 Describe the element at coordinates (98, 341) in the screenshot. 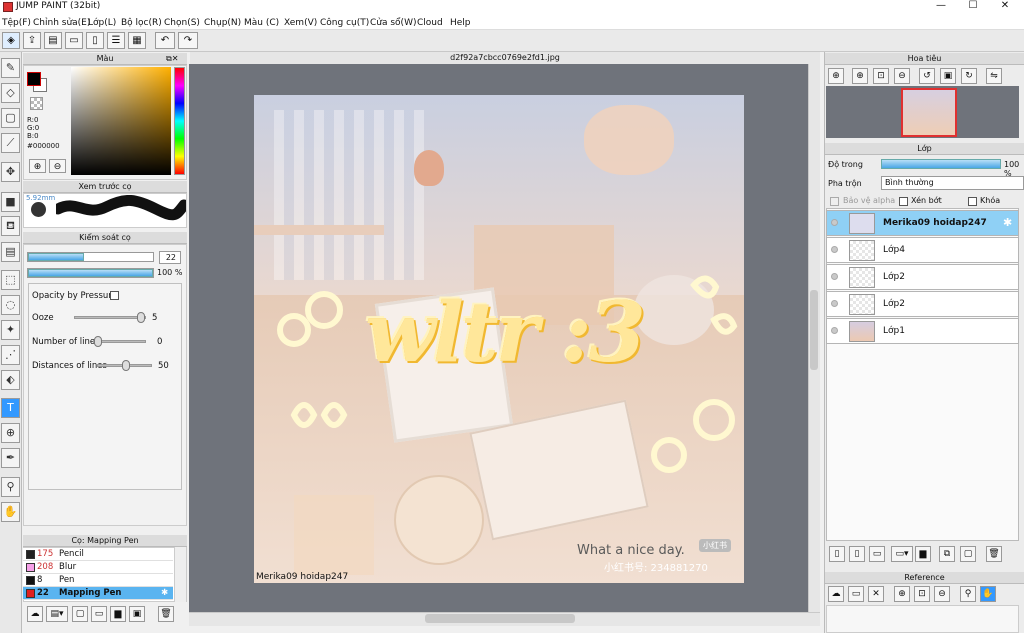

I see `lines-slider-knob` at that location.